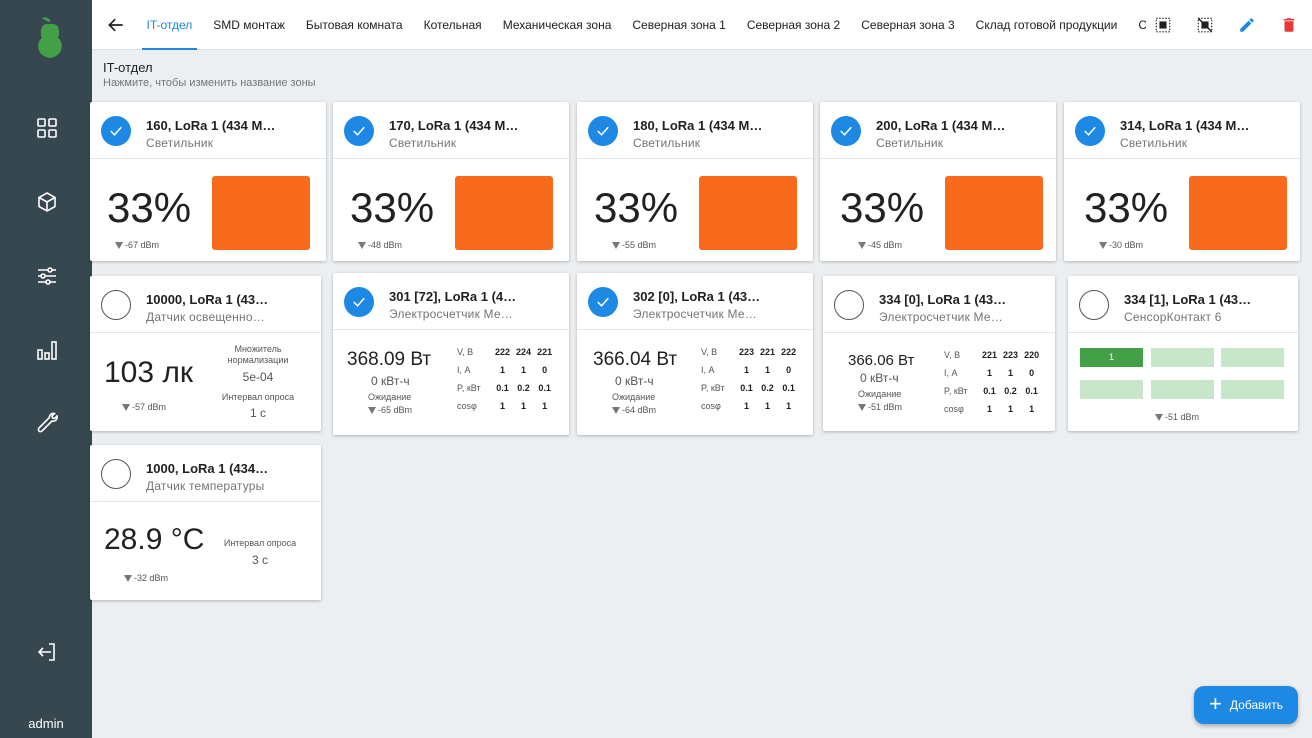  Describe the element at coordinates (258, 354) in the screenshot. I see `multiplier-label: Множитель нормализации` at that location.